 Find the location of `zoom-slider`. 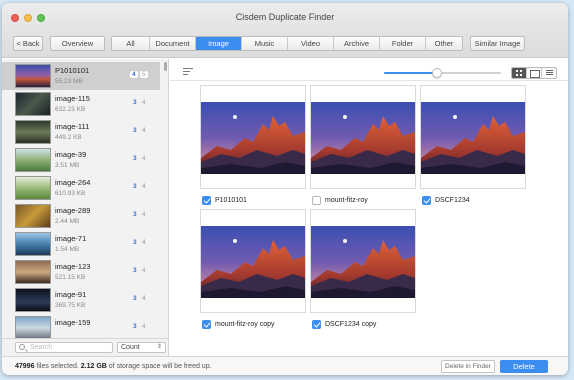

zoom-slider is located at coordinates (442, 73).